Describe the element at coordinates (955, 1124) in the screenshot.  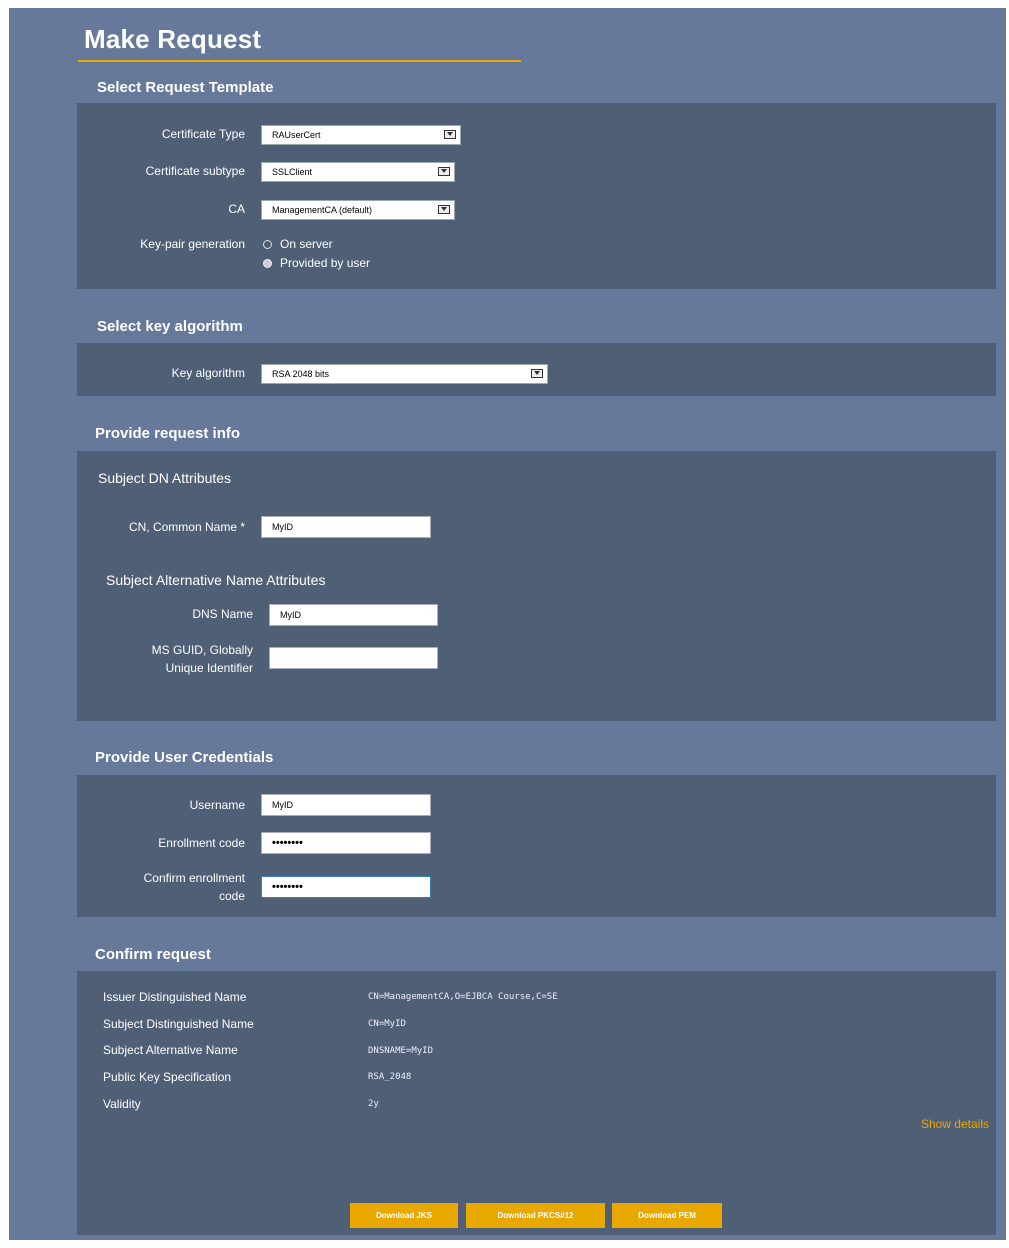
I see `show-details-link: Show details` at that location.